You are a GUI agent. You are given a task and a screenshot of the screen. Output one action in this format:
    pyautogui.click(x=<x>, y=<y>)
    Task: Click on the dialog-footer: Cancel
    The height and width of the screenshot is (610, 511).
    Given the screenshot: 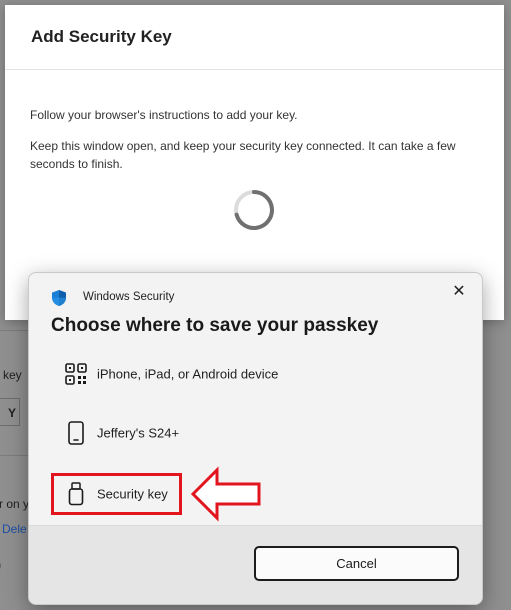 What is the action you would take?
    pyautogui.click(x=255, y=564)
    